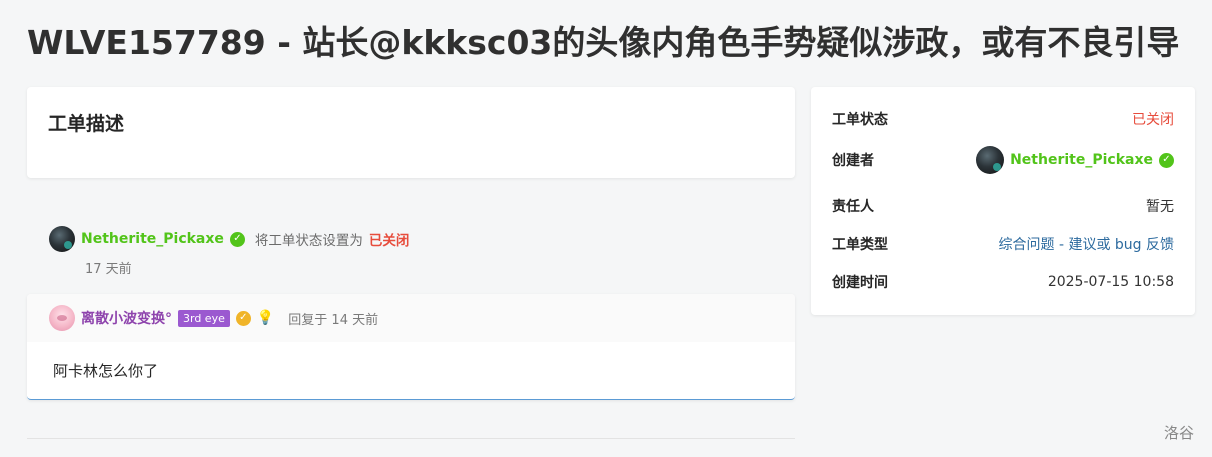 Image resolution: width=1212 pixels, height=457 pixels. What do you see at coordinates (333, 320) in the screenshot?
I see `reply-meta: 回复于 14 天前` at bounding box center [333, 320].